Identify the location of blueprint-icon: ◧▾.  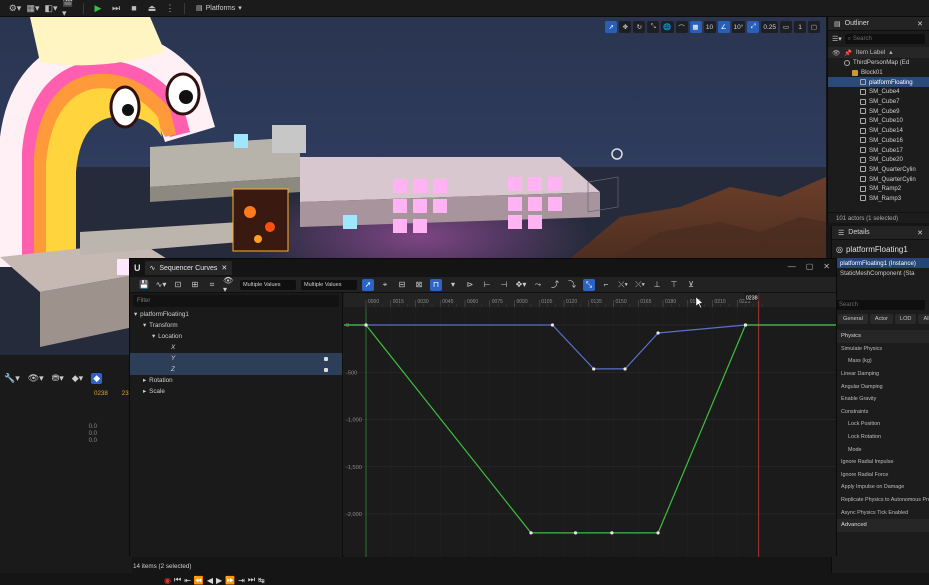
(51, 8).